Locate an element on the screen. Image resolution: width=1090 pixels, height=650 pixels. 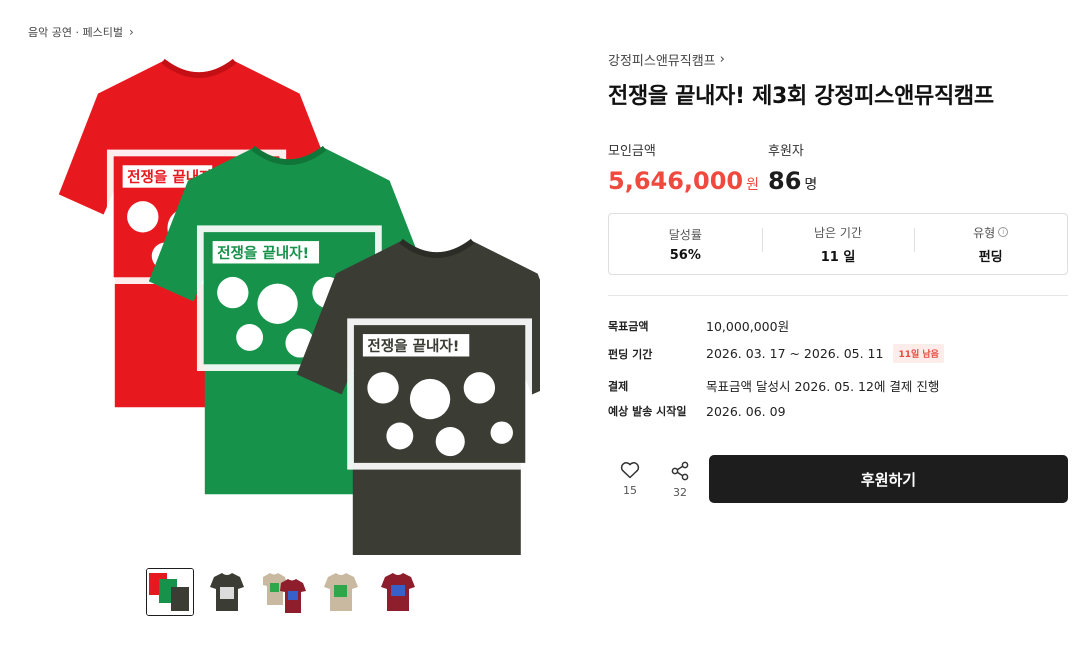
page-title: 전쟁을 끝내자! 제3회 강정피스앤뮤직캠프 is located at coordinates (801, 96).